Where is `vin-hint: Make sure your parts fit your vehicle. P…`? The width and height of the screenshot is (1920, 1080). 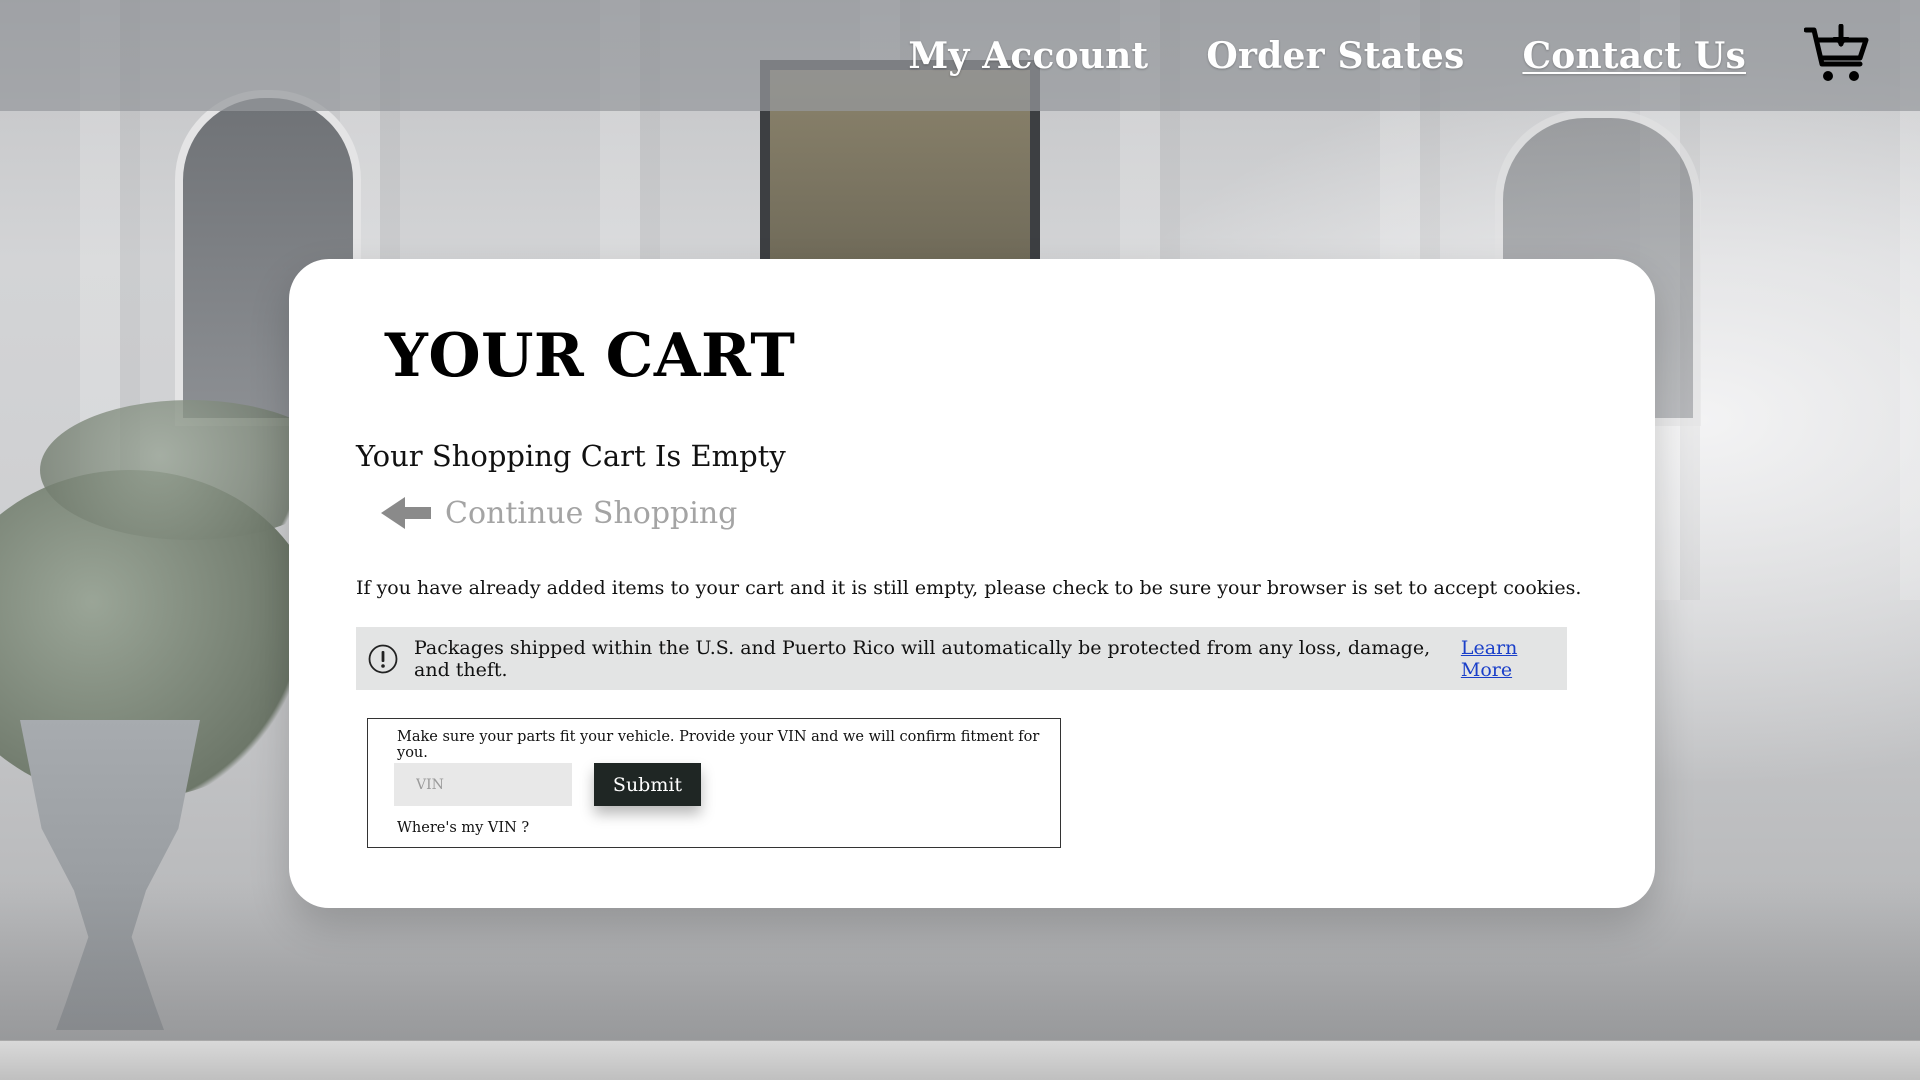 vin-hint: Make sure your parts fit your vehicle. P… is located at coordinates (718, 745).